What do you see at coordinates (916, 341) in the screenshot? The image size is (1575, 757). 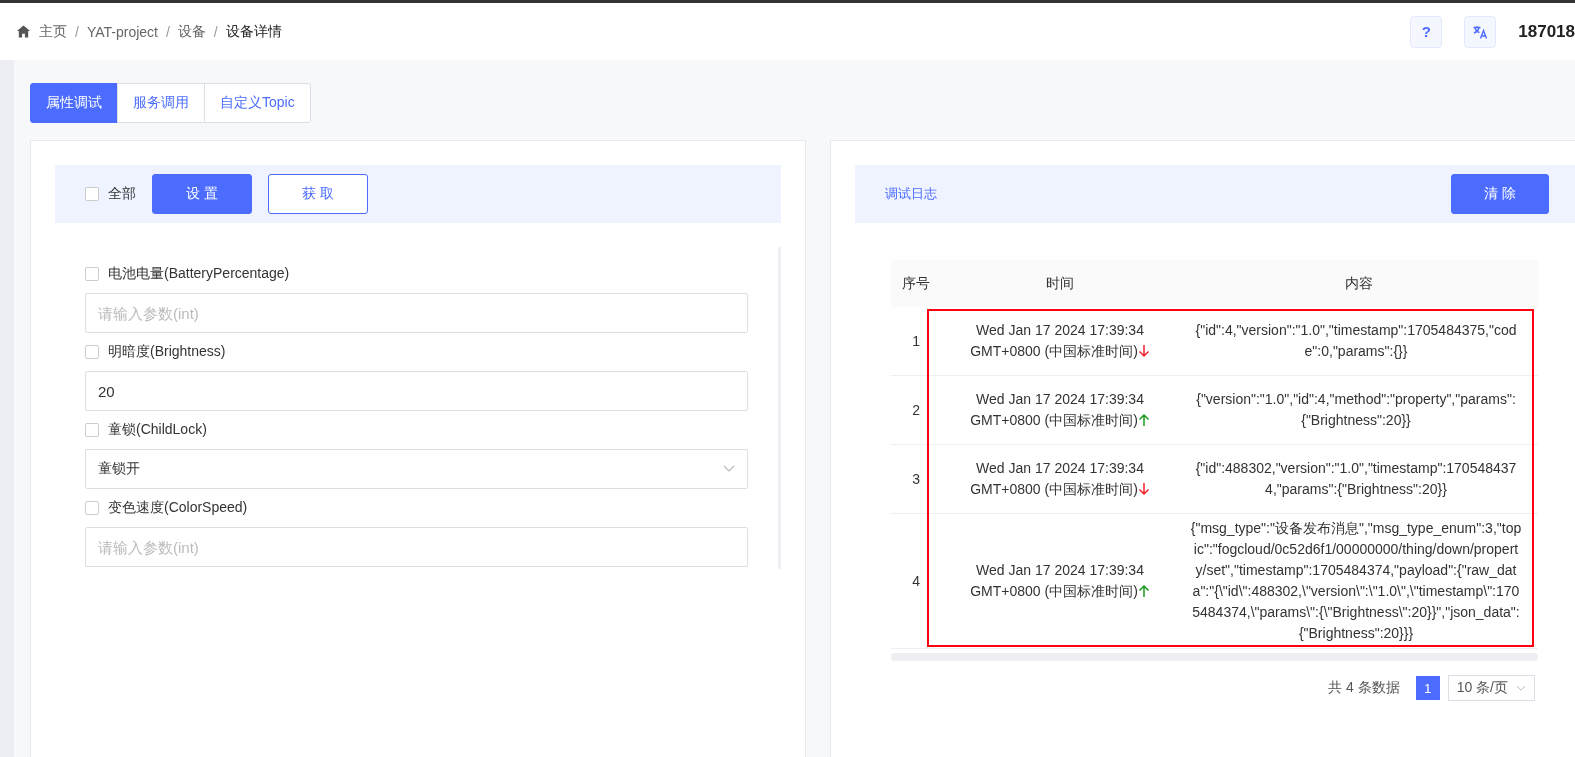 I see `table-cell-text: 1` at bounding box center [916, 341].